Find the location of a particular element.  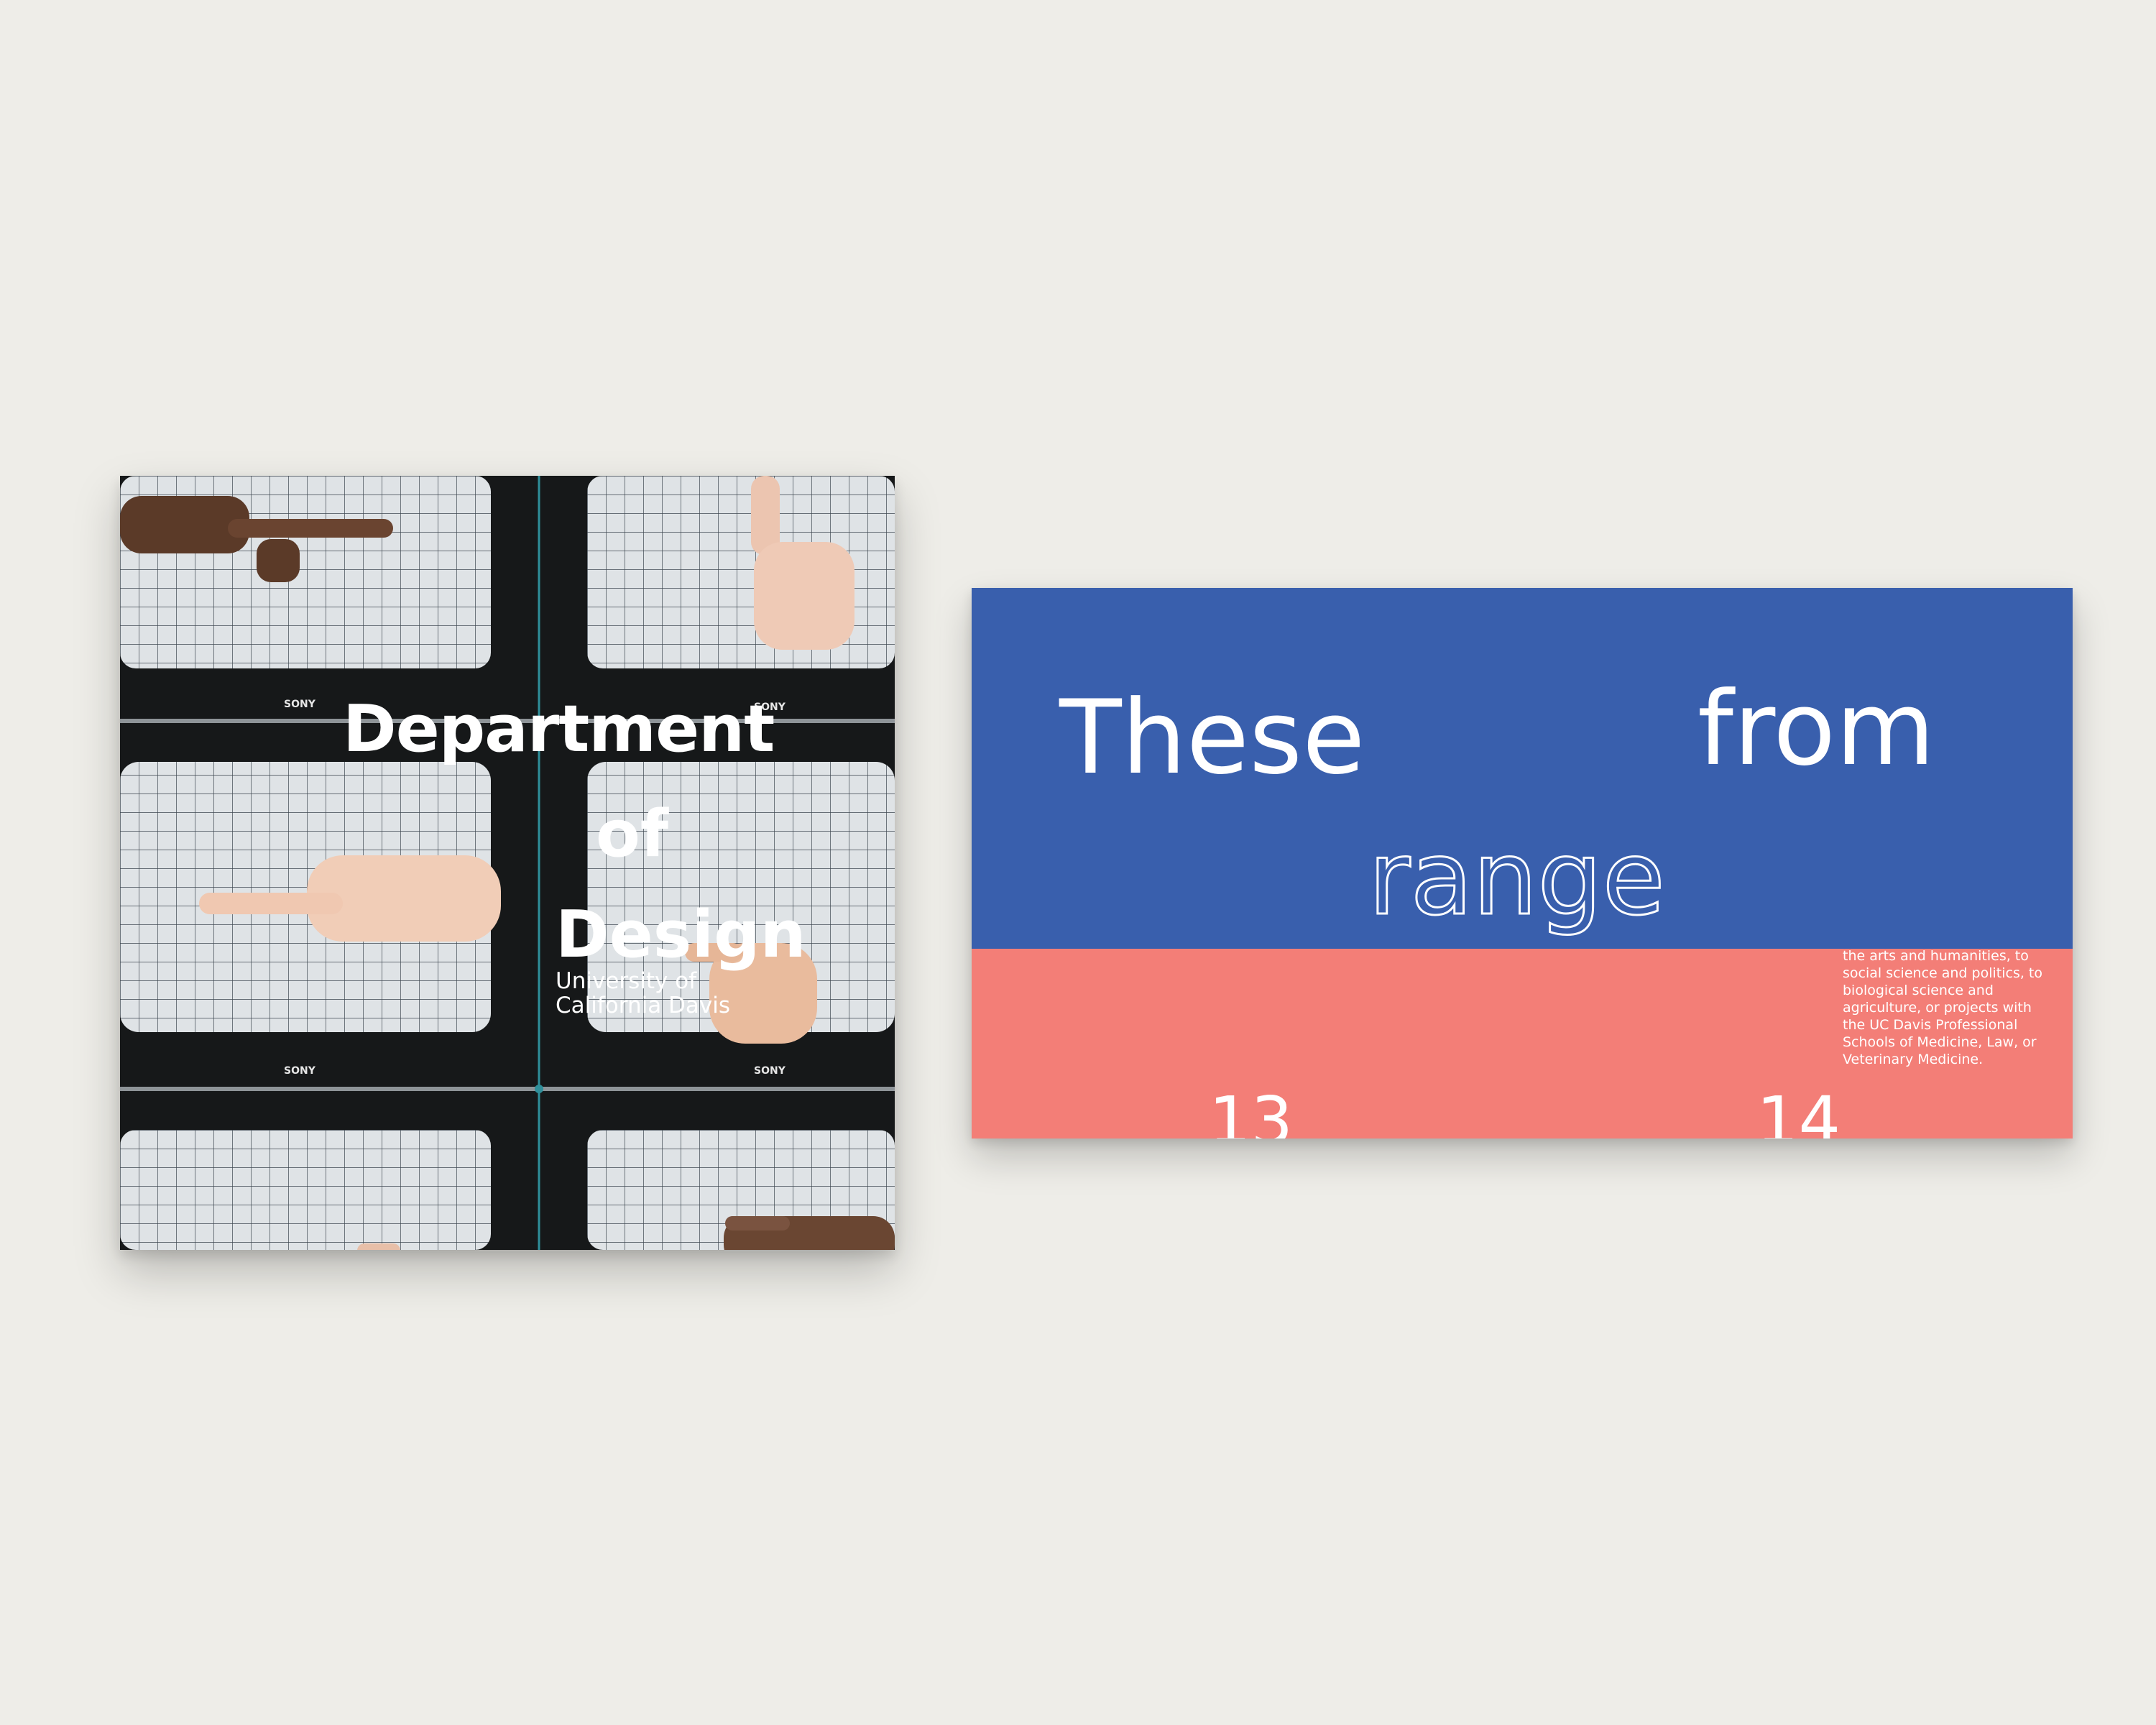

headline-word-from: from is located at coordinates (1816, 729).